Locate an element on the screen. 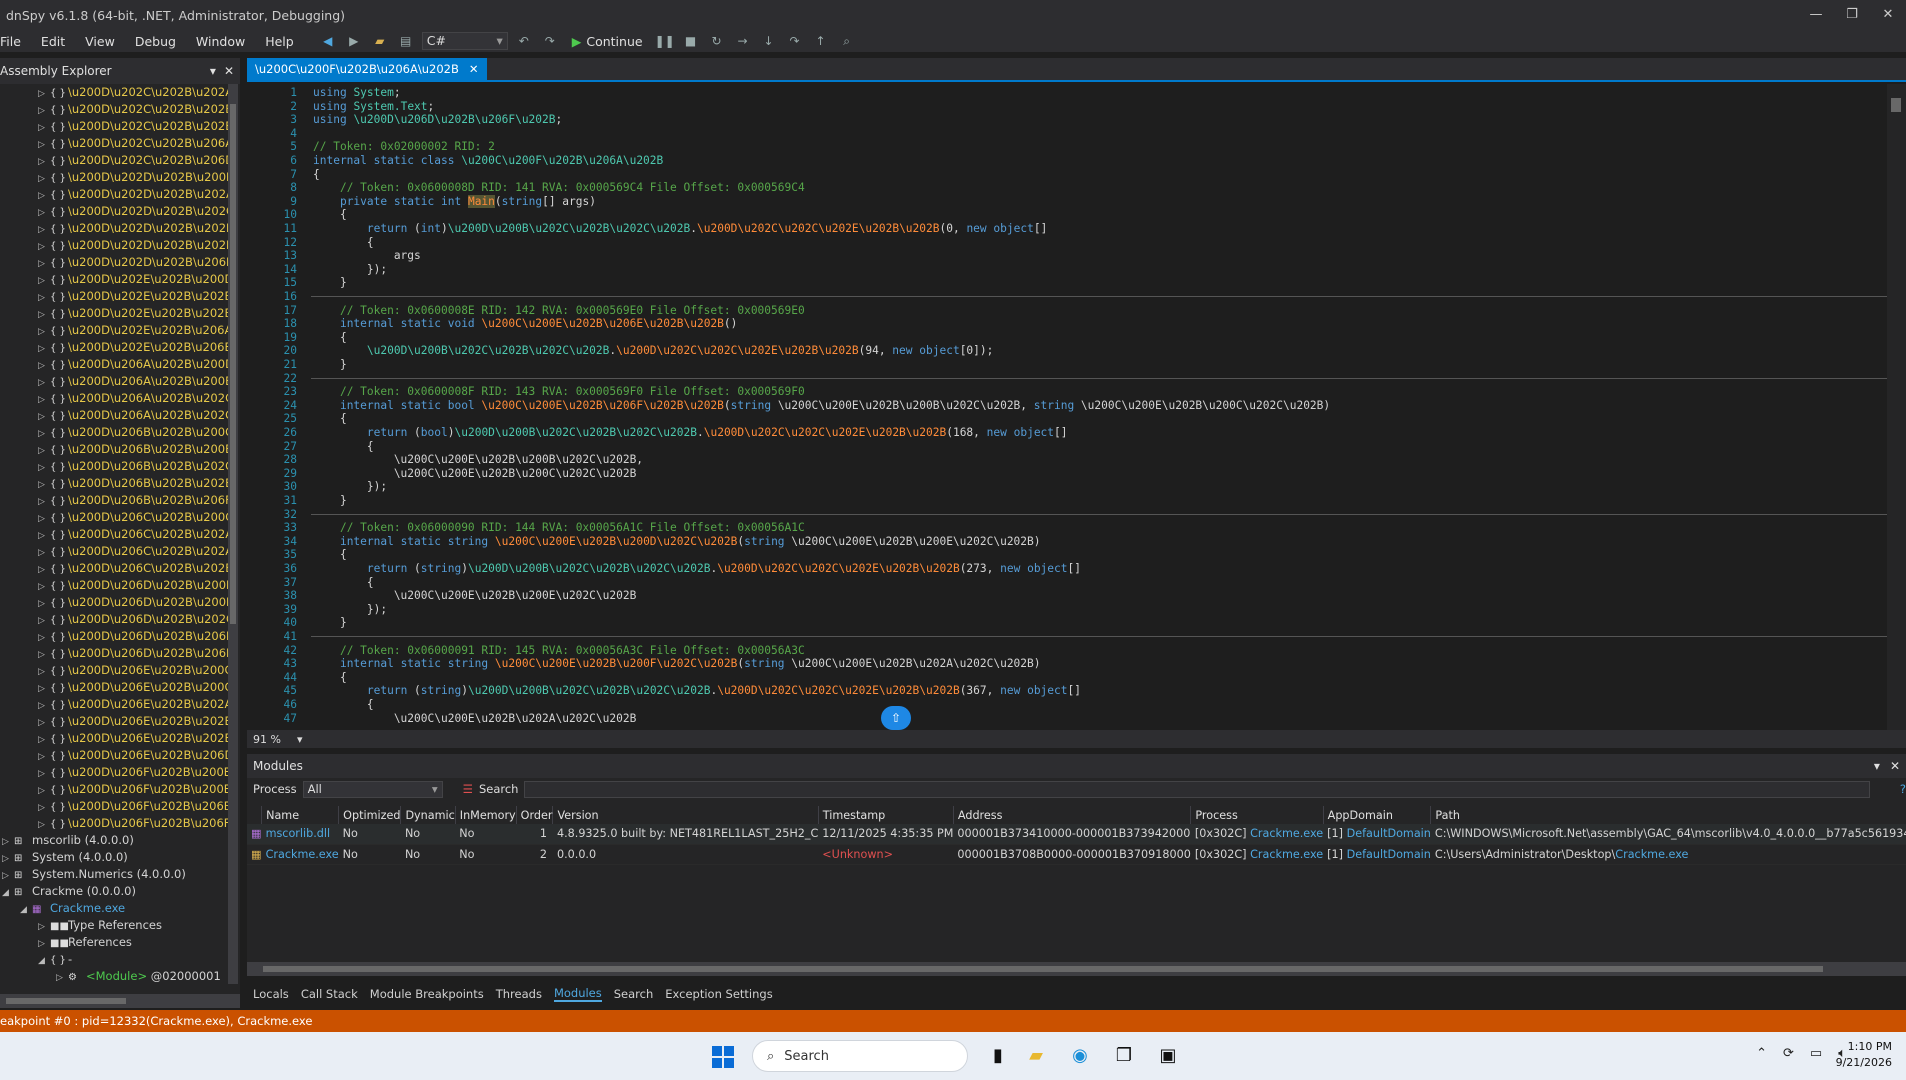 Image resolution: width=1906 pixels, height=1080 pixels. tree-item: ◢ ⊞ Crackme (0.0.0.0) is located at coordinates (114, 891).